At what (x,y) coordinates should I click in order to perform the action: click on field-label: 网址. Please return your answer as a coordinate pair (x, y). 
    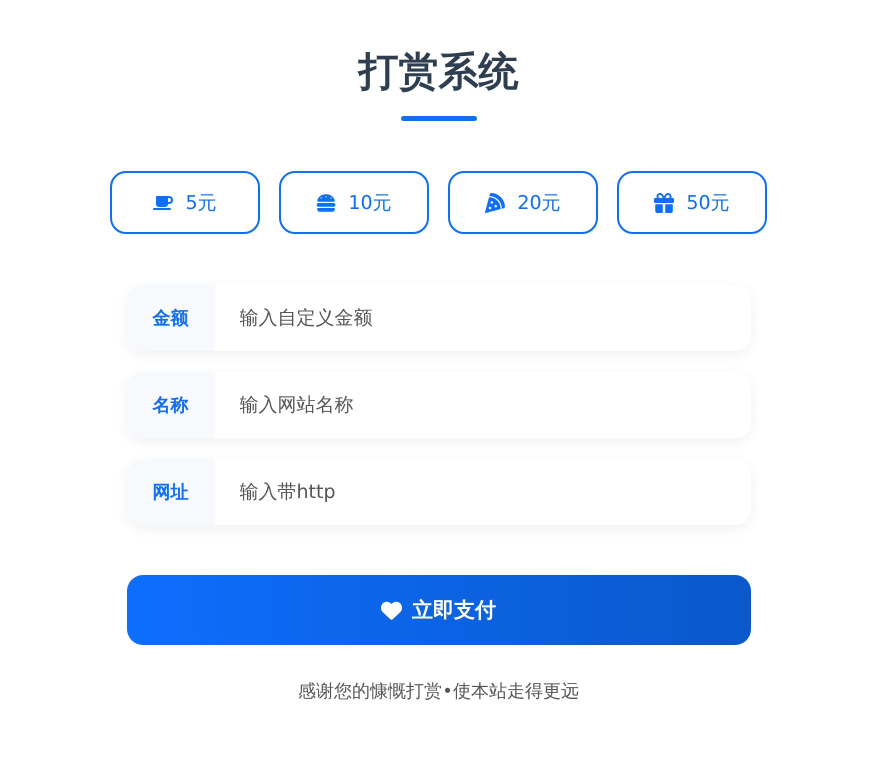
    Looking at the image, I should click on (170, 492).